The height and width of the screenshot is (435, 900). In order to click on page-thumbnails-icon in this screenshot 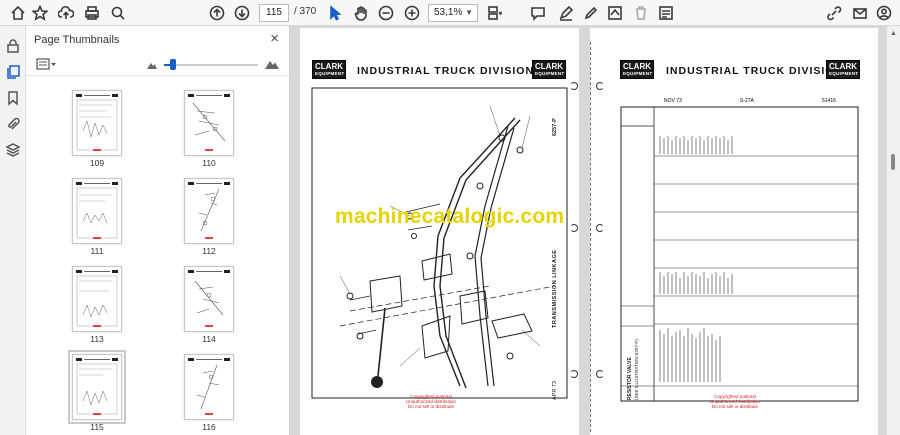, I will do `click(13, 72)`.